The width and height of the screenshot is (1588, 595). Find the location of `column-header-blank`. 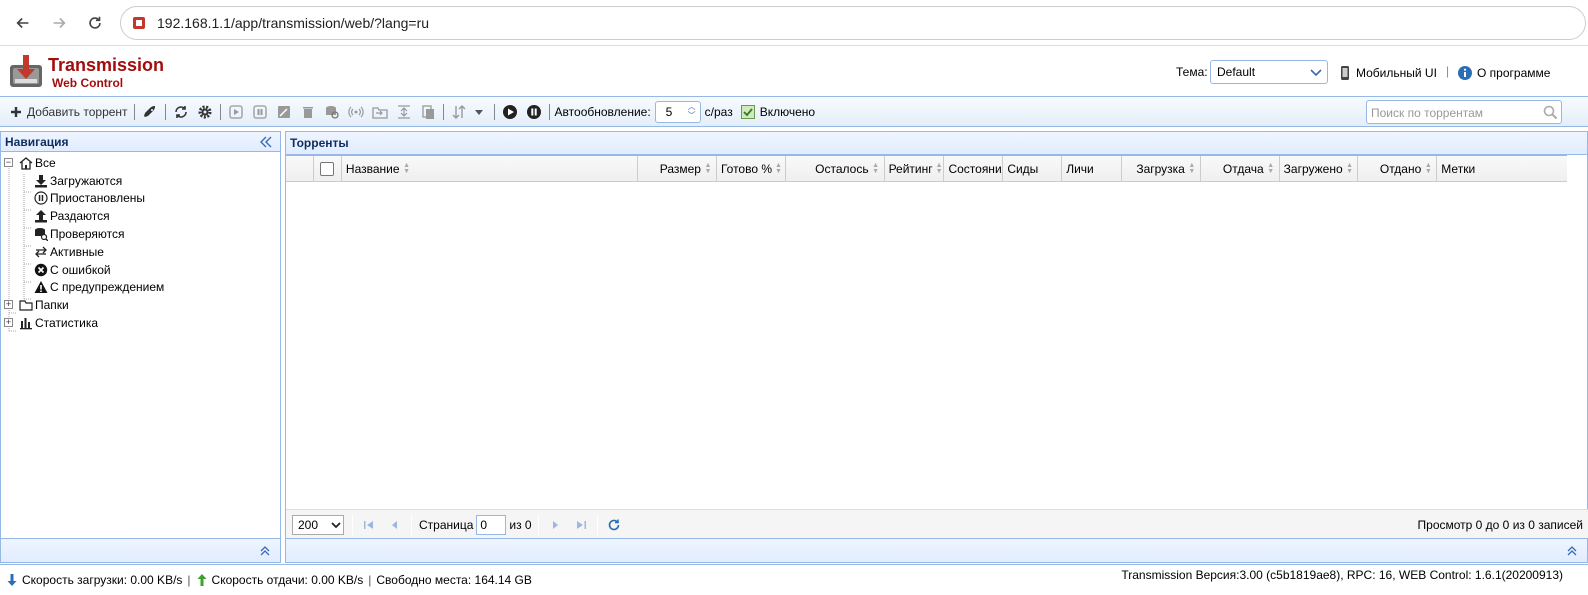

column-header-blank is located at coordinates (300, 169).